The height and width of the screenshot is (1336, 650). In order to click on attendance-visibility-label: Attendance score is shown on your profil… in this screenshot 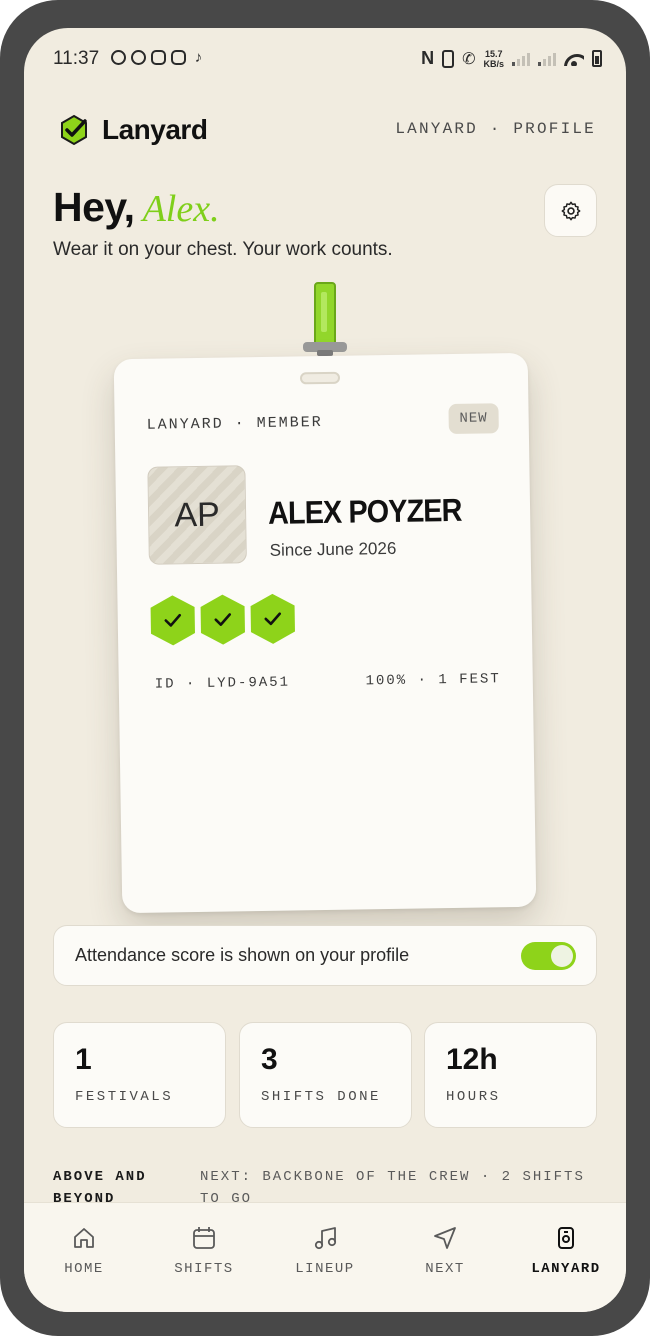, I will do `click(242, 955)`.